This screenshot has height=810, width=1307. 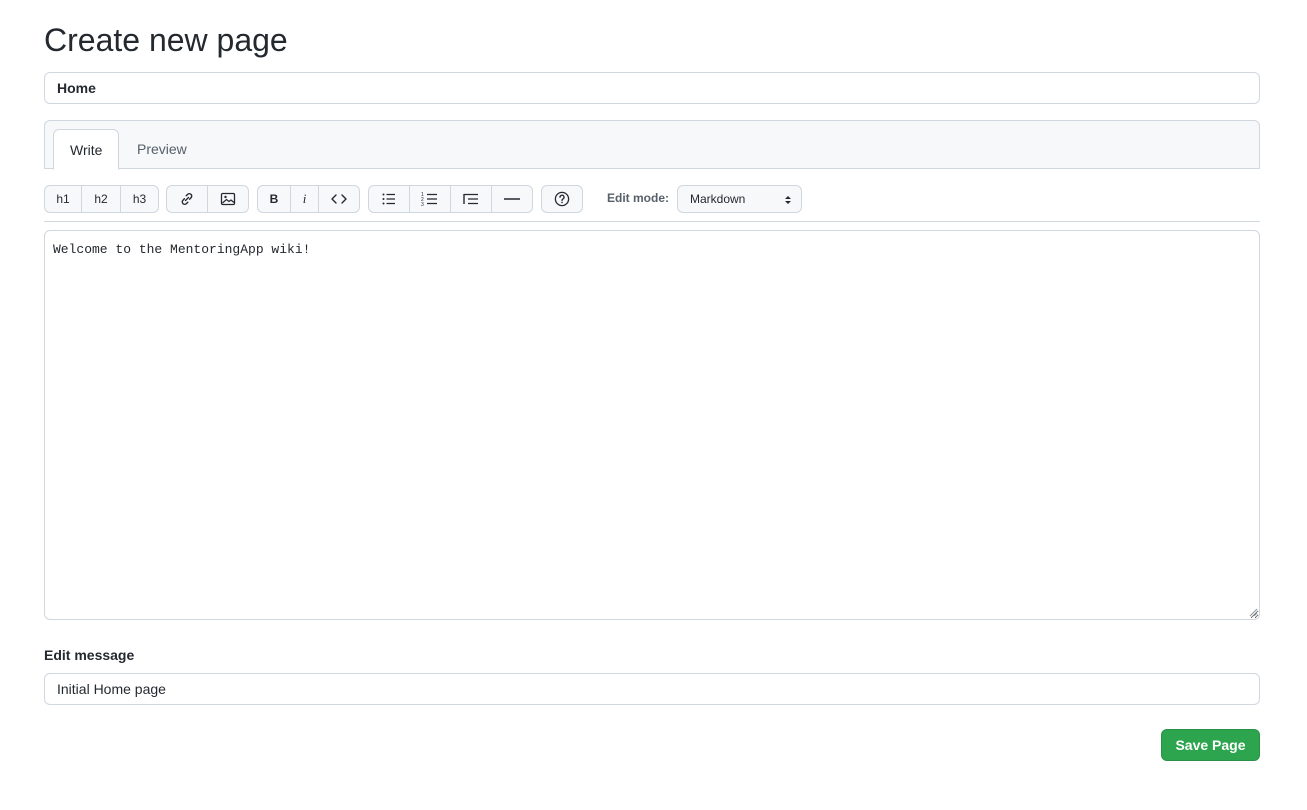 I want to click on code-icon, so click(x=339, y=199).